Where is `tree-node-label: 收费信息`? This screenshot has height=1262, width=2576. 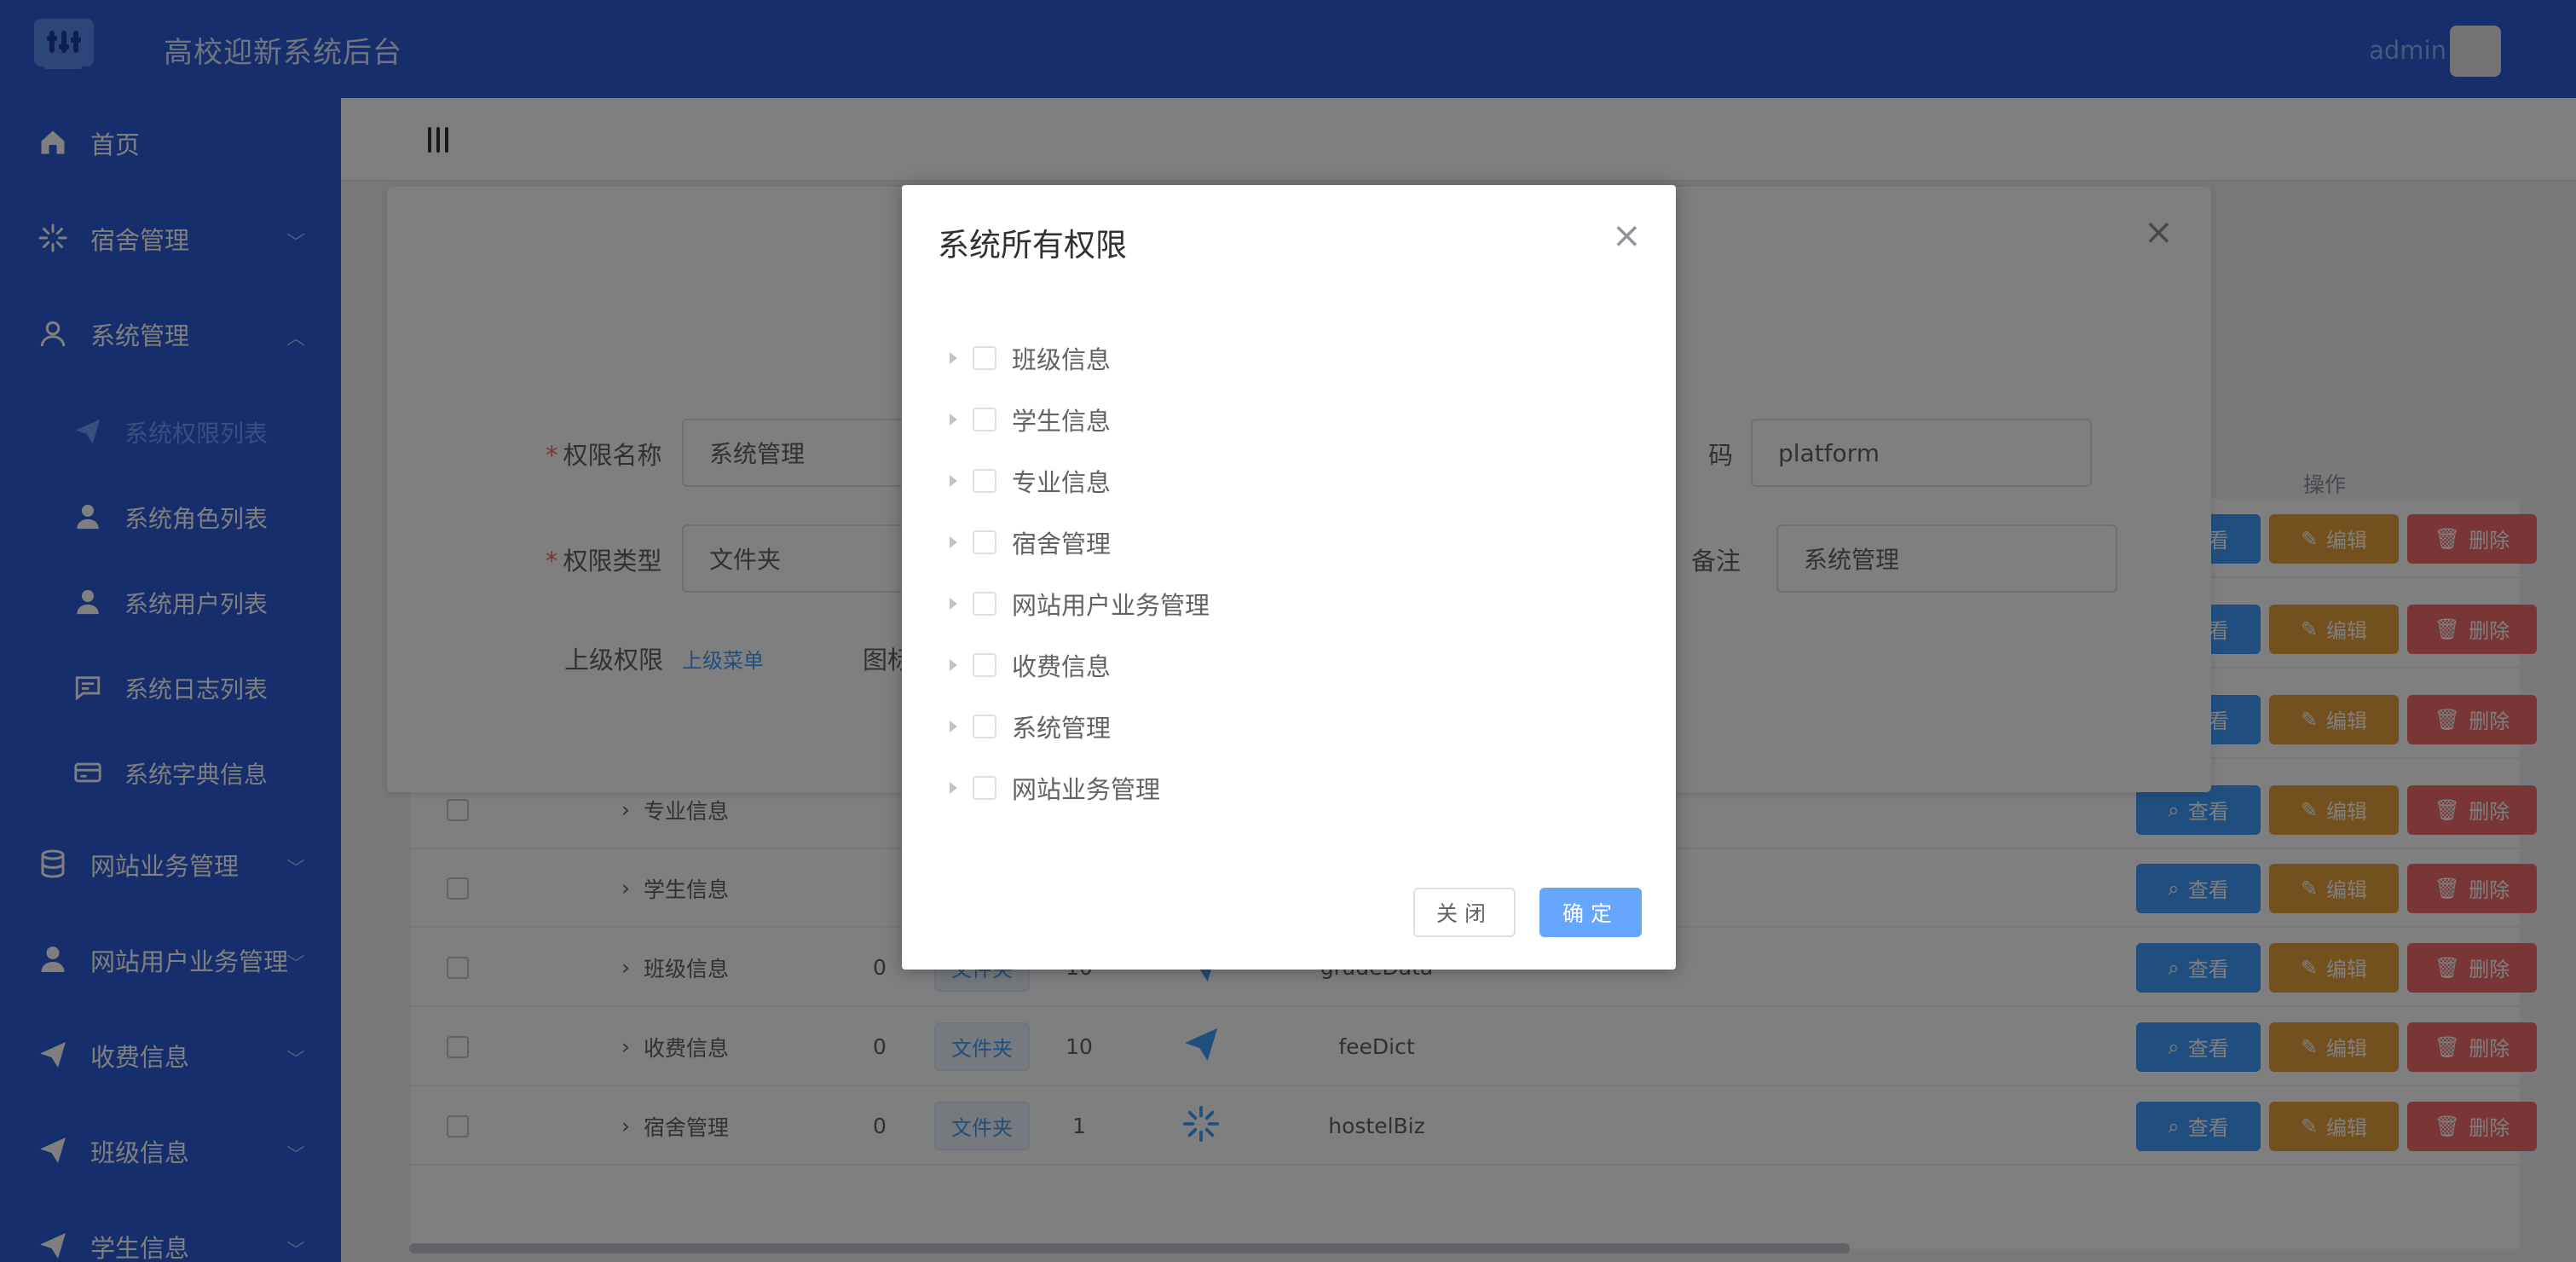
tree-node-label: 收费信息 is located at coordinates (1062, 666).